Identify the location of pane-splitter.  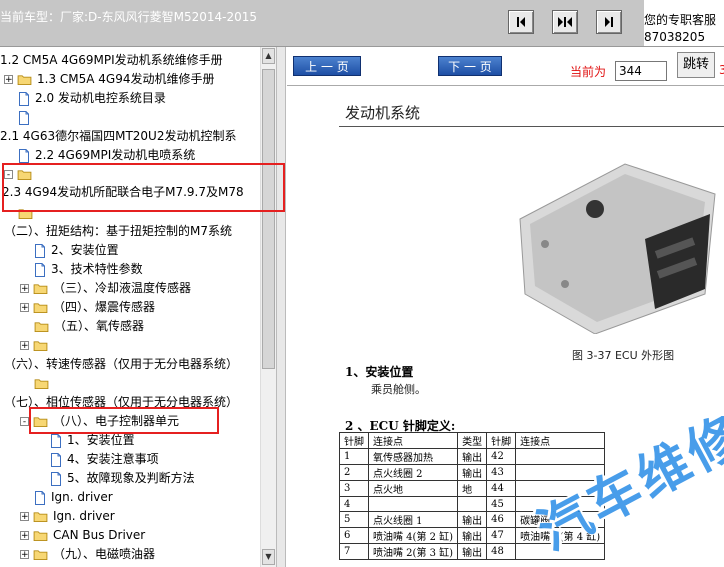
(281, 307).